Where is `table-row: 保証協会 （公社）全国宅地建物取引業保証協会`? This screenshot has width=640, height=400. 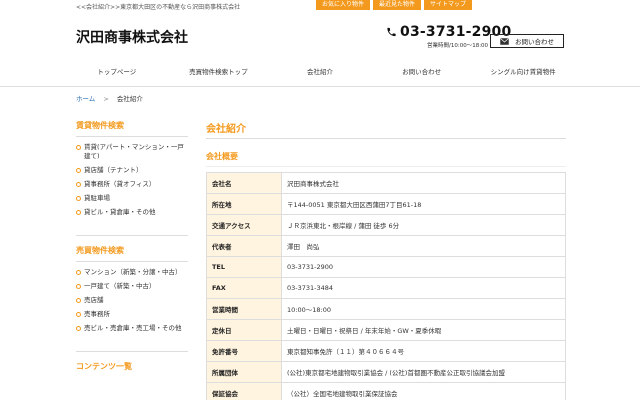
table-row: 保証協会 （公社）全国宅地建物取引業保証協会 is located at coordinates (386, 391).